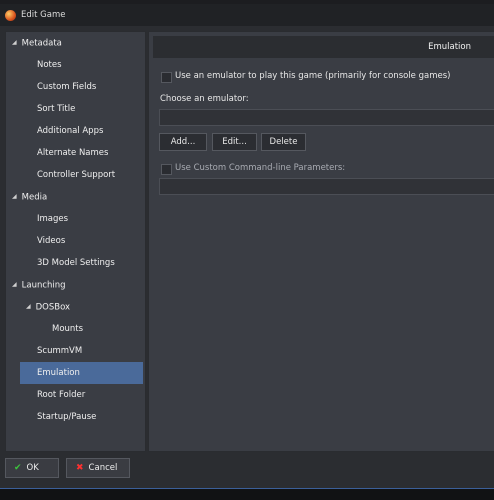 This screenshot has width=494, height=500. What do you see at coordinates (166, 169) in the screenshot?
I see `custom-params-checkbox` at bounding box center [166, 169].